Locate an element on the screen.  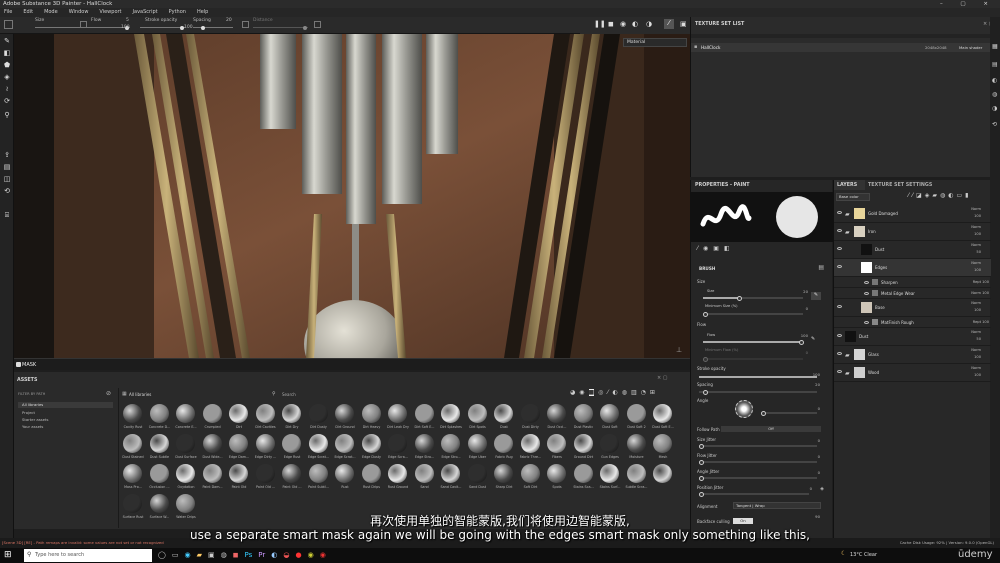
app-icon: ◼ is located at coordinates (236, 555).